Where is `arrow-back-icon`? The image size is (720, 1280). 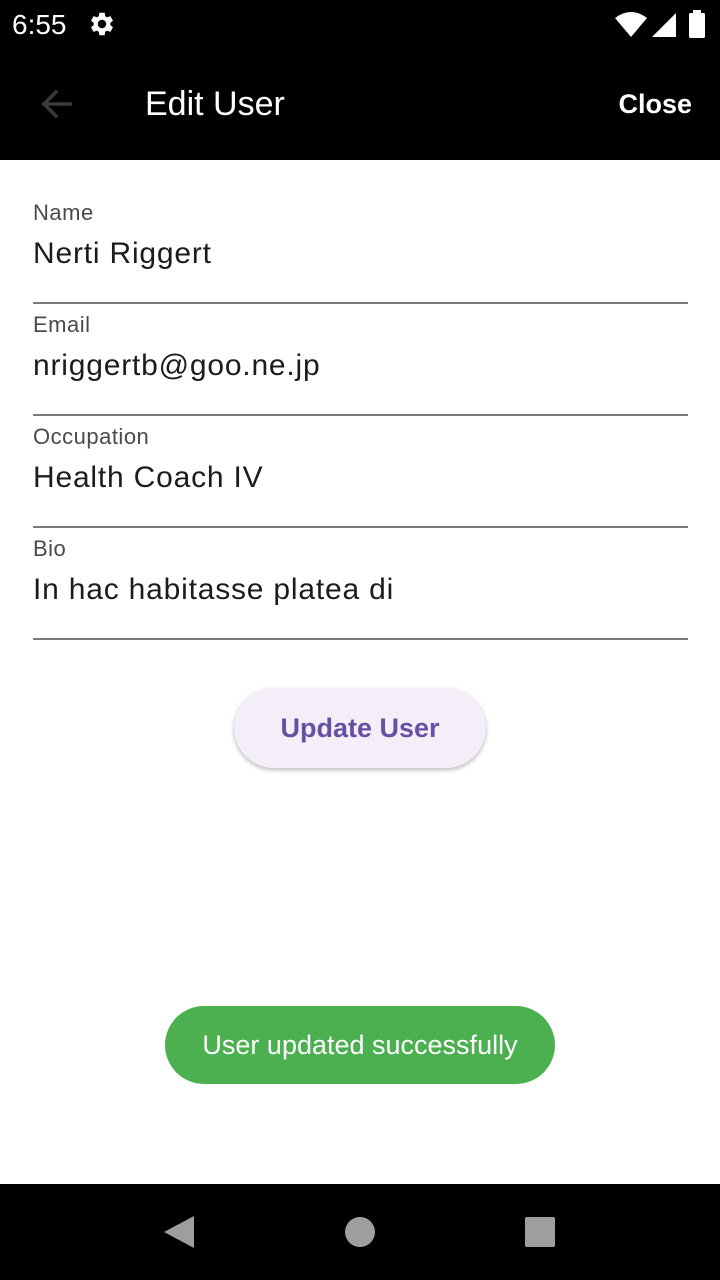
arrow-back-icon is located at coordinates (56, 104).